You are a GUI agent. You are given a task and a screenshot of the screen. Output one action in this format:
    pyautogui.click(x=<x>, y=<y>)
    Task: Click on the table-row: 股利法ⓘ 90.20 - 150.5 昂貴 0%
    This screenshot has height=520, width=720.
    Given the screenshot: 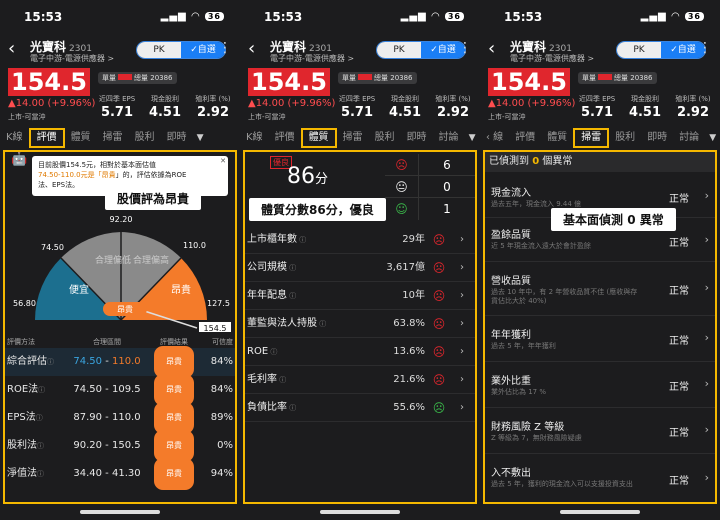 What is the action you would take?
    pyautogui.click(x=120, y=446)
    